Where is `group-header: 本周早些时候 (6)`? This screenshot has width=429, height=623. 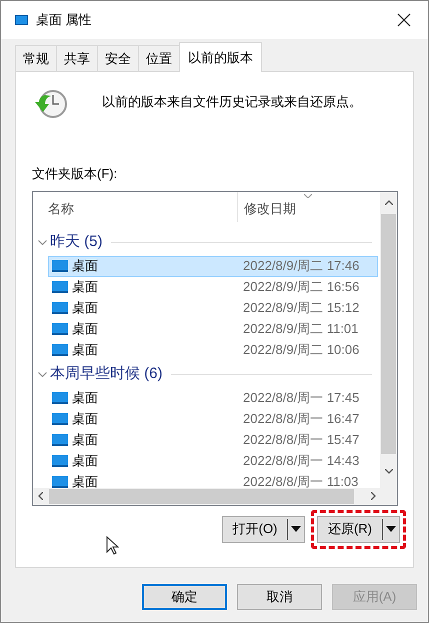
group-header: 本周早些时候 (6) is located at coordinates (106, 374).